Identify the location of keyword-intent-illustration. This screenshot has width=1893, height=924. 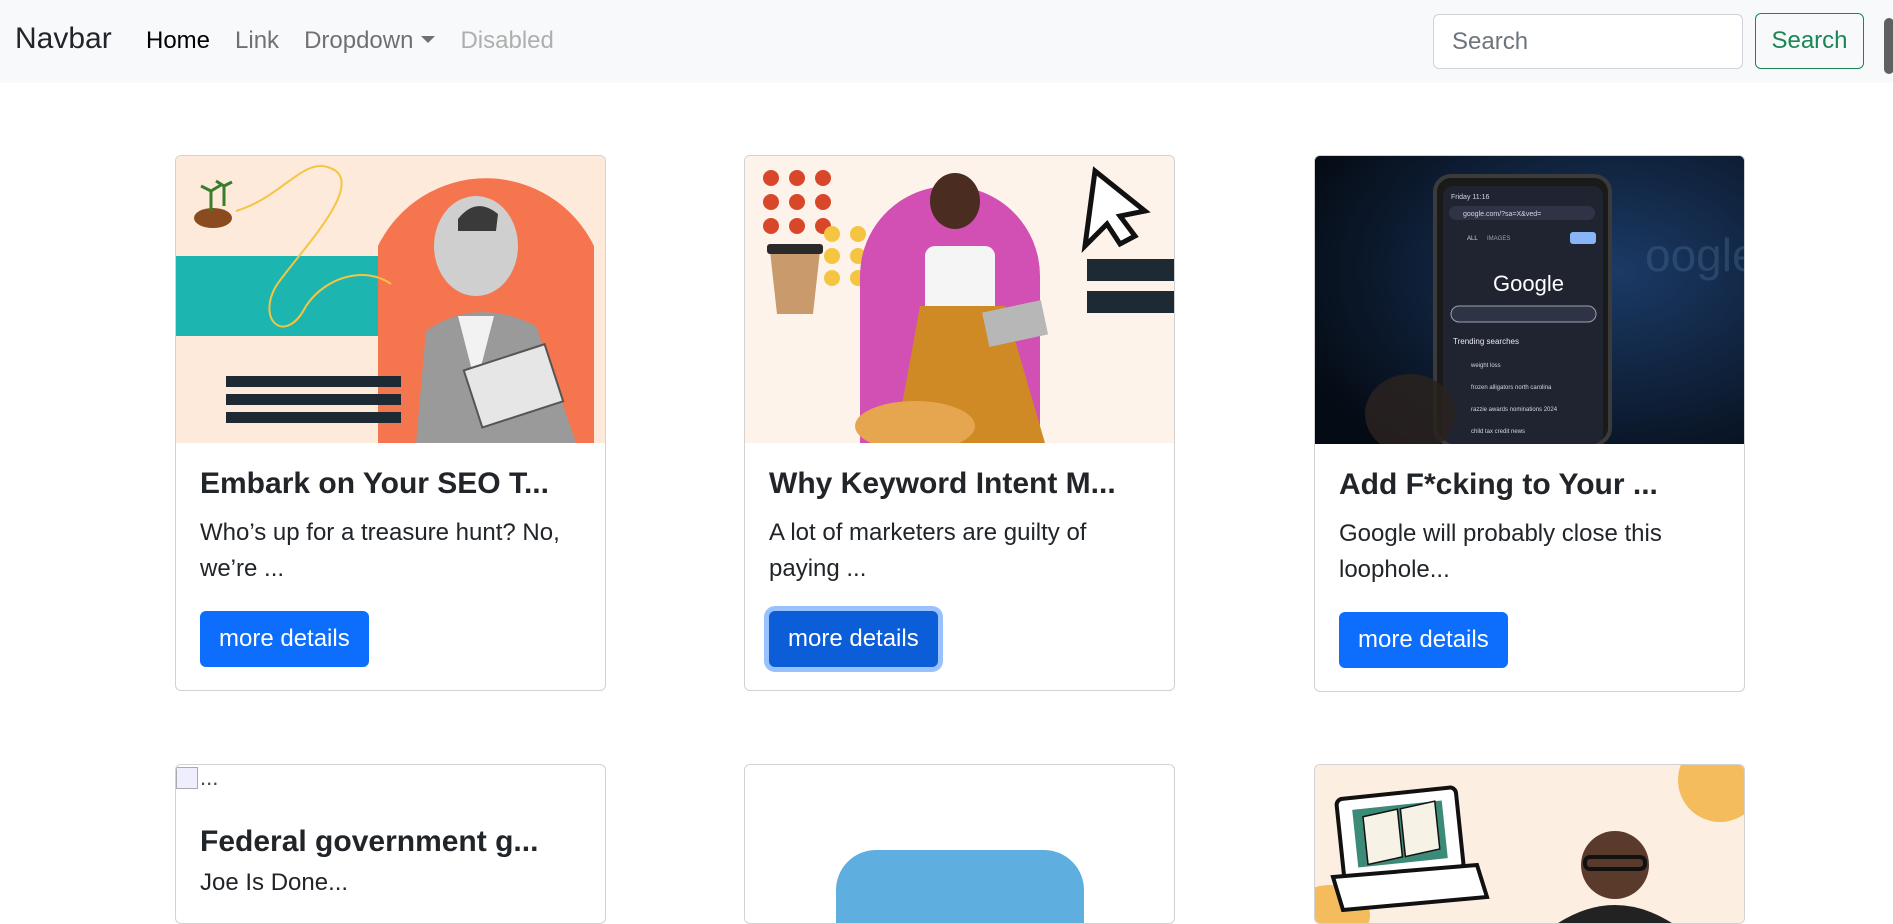
(959, 299).